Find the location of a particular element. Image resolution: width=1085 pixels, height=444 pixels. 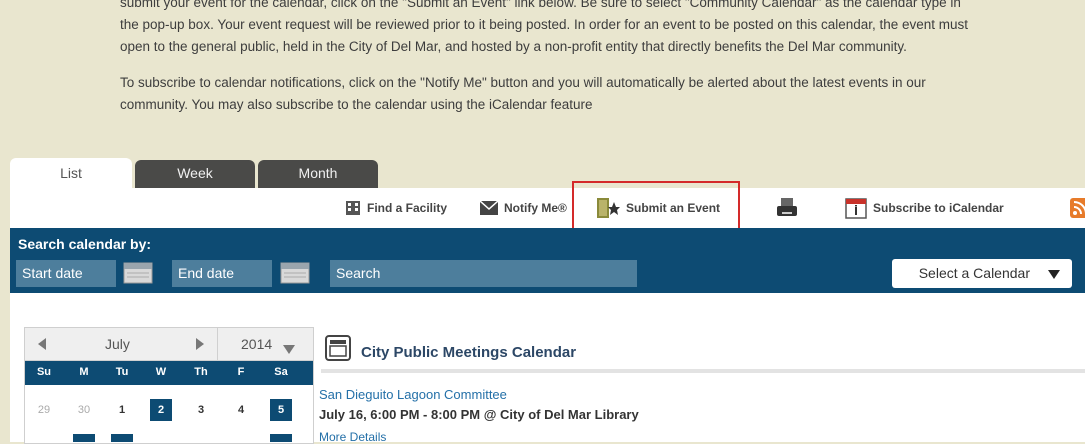

meetings-calendar-header: City Public Meetings Calendar is located at coordinates (703, 351).